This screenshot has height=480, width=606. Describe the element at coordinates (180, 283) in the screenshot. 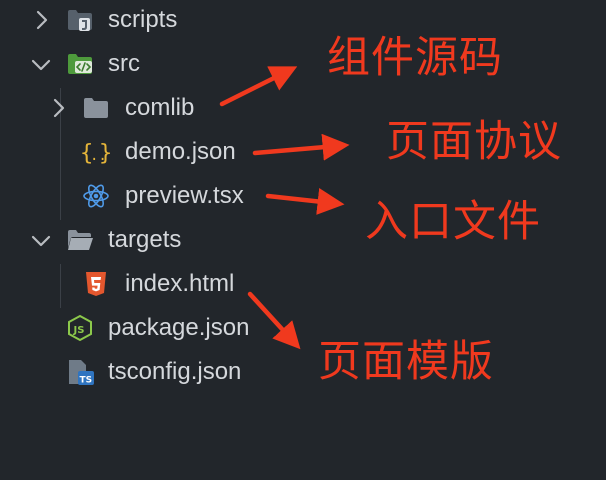

I see `tree-item-label: index.html` at that location.